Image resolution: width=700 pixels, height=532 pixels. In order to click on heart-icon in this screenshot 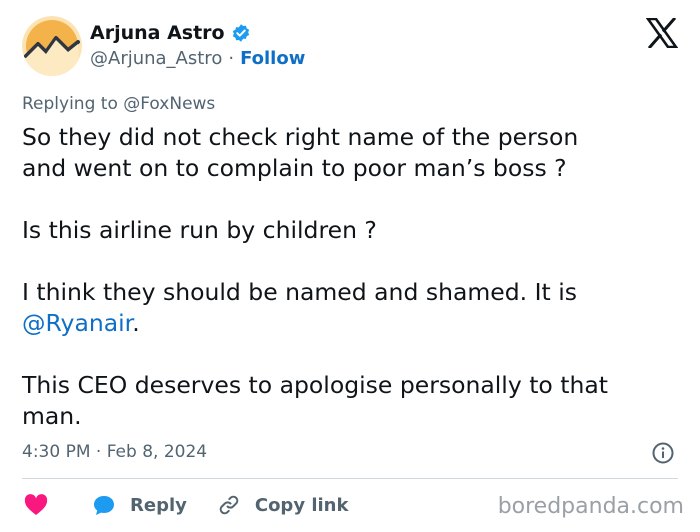, I will do `click(36, 504)`.